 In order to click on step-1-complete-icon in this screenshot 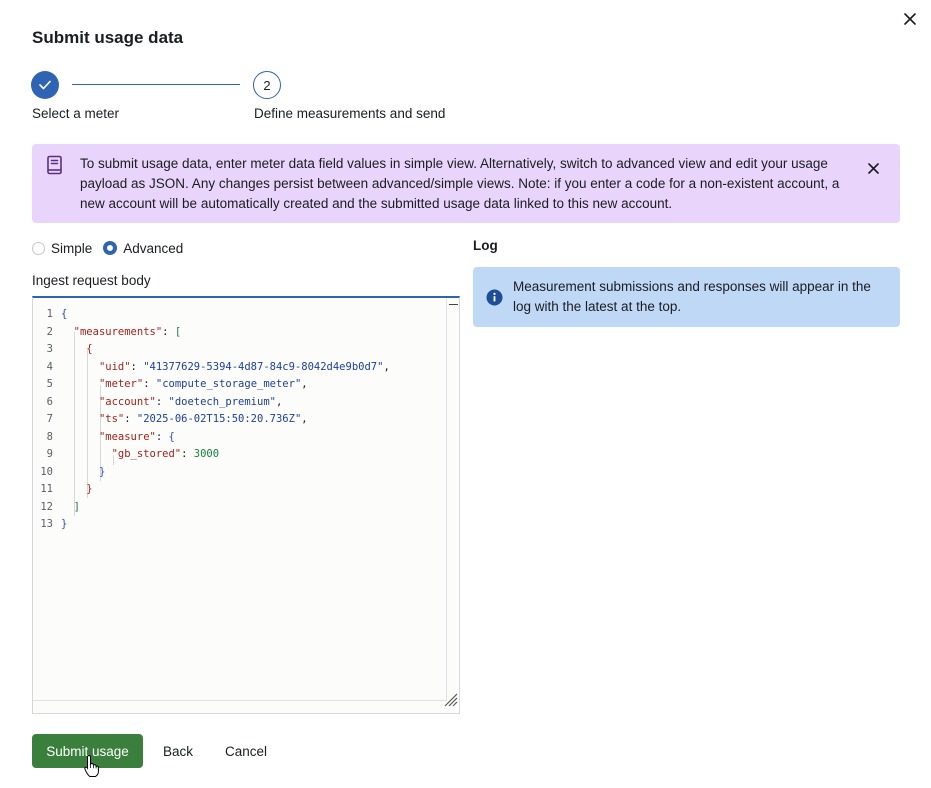, I will do `click(45, 85)`.